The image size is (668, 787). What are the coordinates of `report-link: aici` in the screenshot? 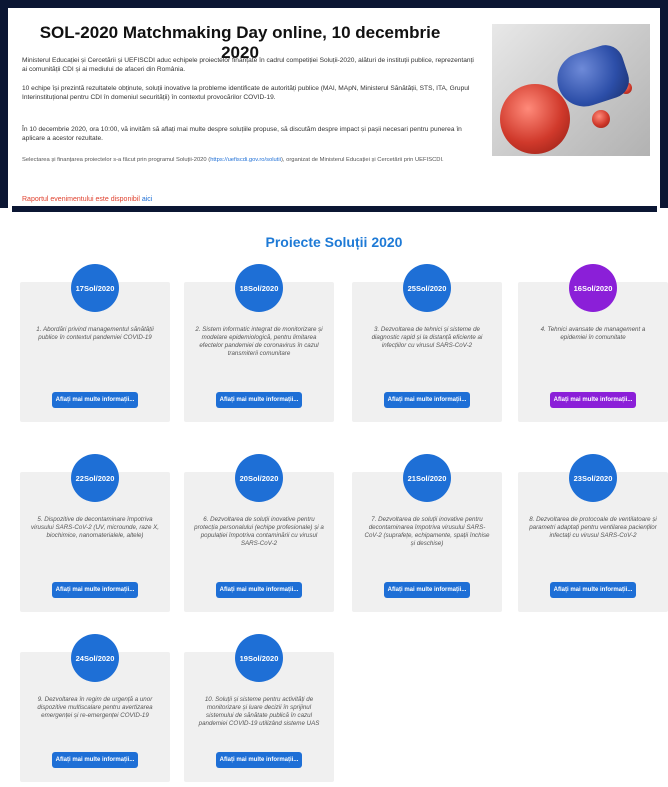 It's located at (147, 199).